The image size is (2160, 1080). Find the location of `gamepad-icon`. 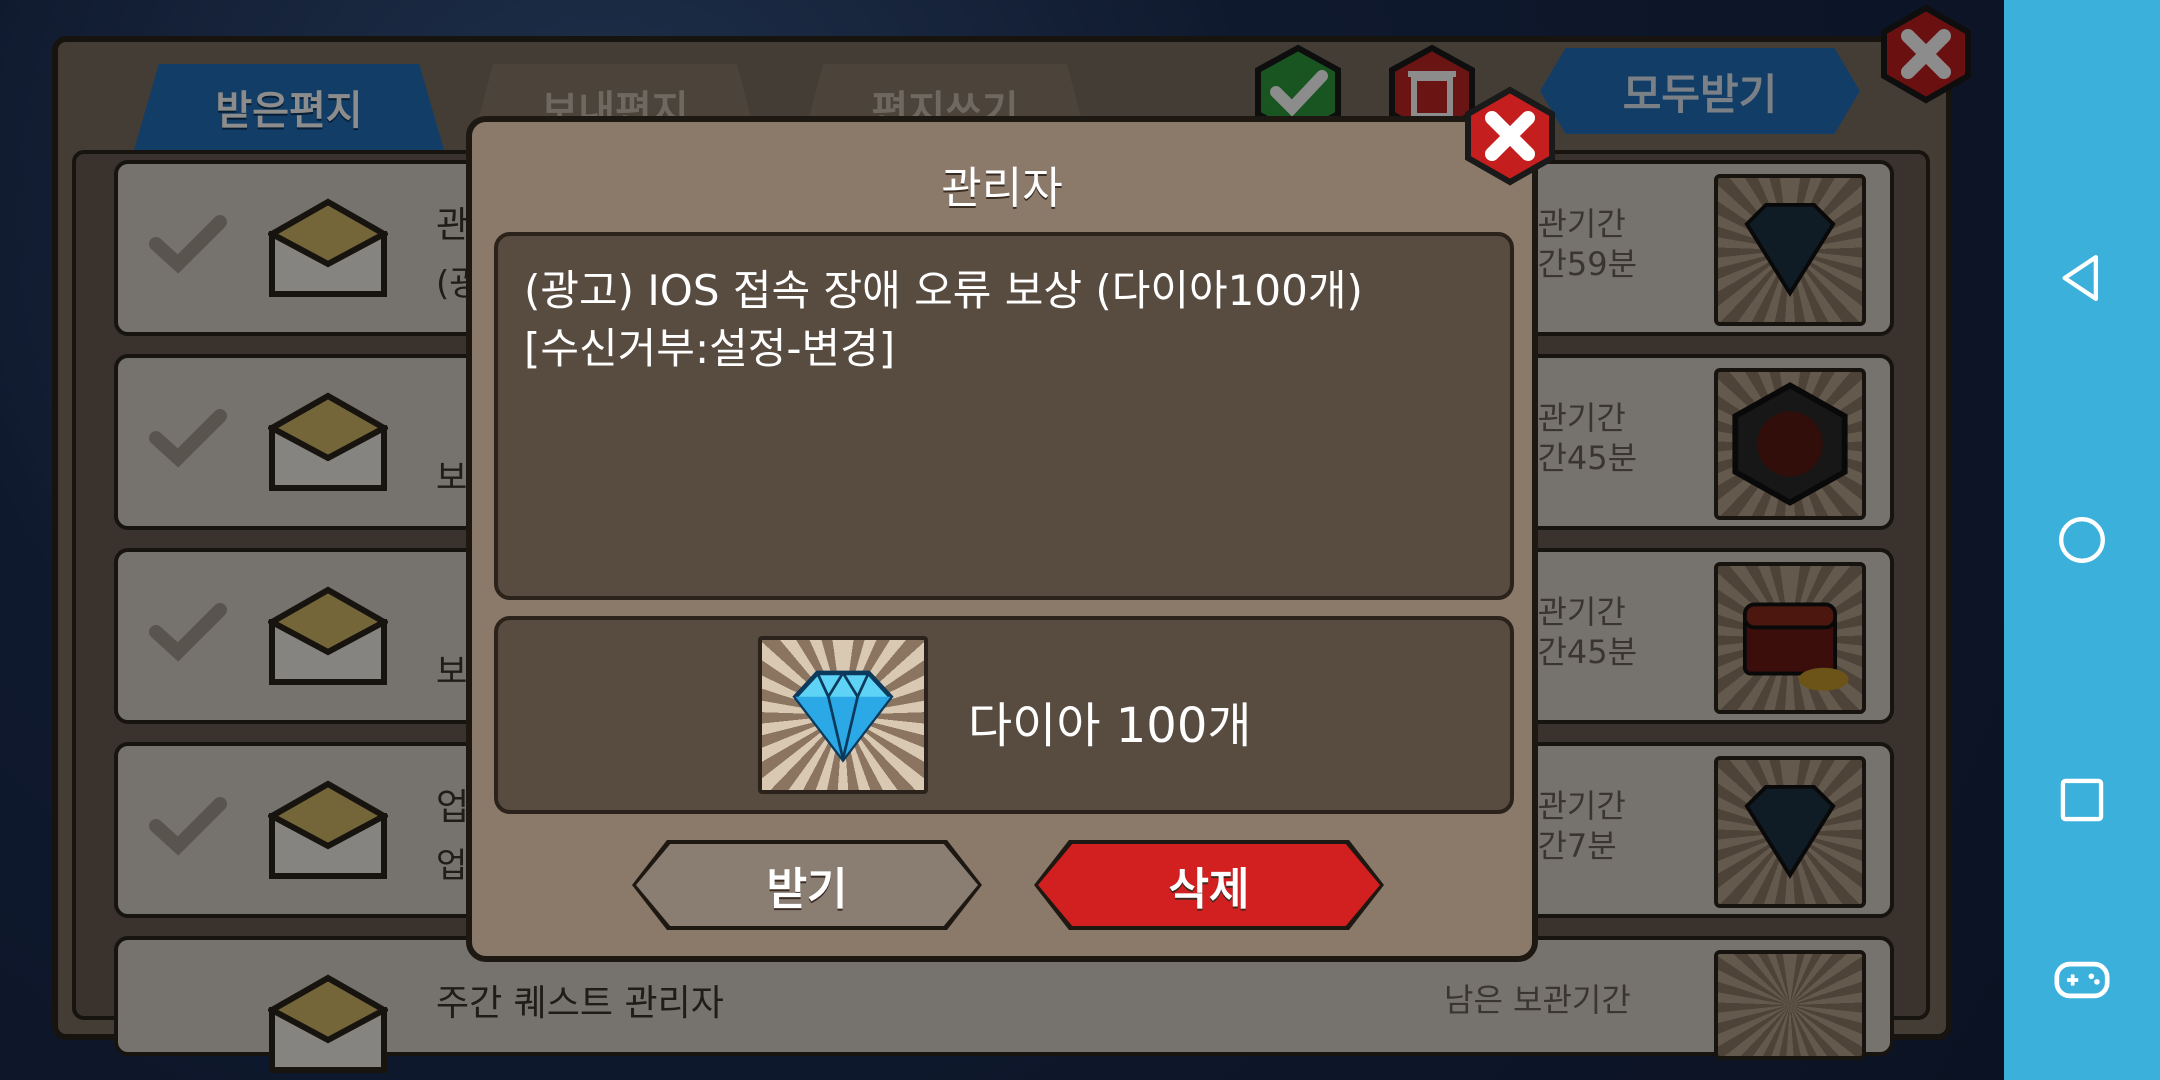

gamepad-icon is located at coordinates (2082, 980).